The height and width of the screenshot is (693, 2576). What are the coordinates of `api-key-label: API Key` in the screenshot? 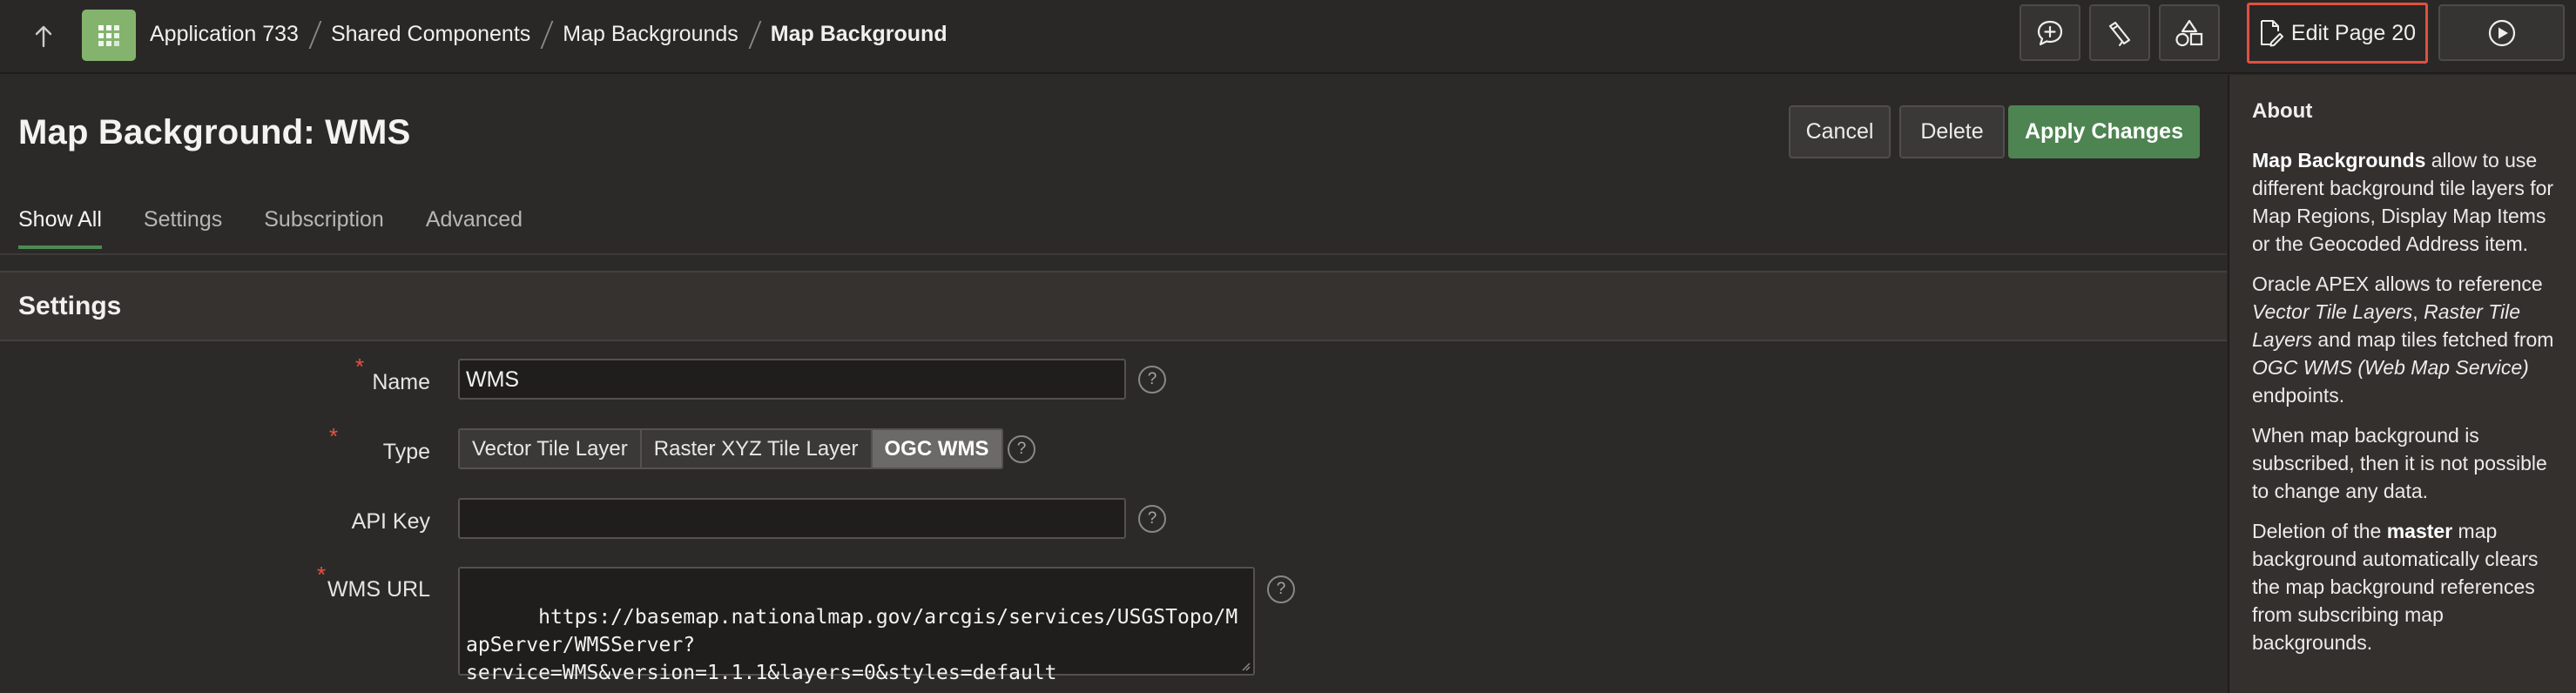 It's located at (390, 521).